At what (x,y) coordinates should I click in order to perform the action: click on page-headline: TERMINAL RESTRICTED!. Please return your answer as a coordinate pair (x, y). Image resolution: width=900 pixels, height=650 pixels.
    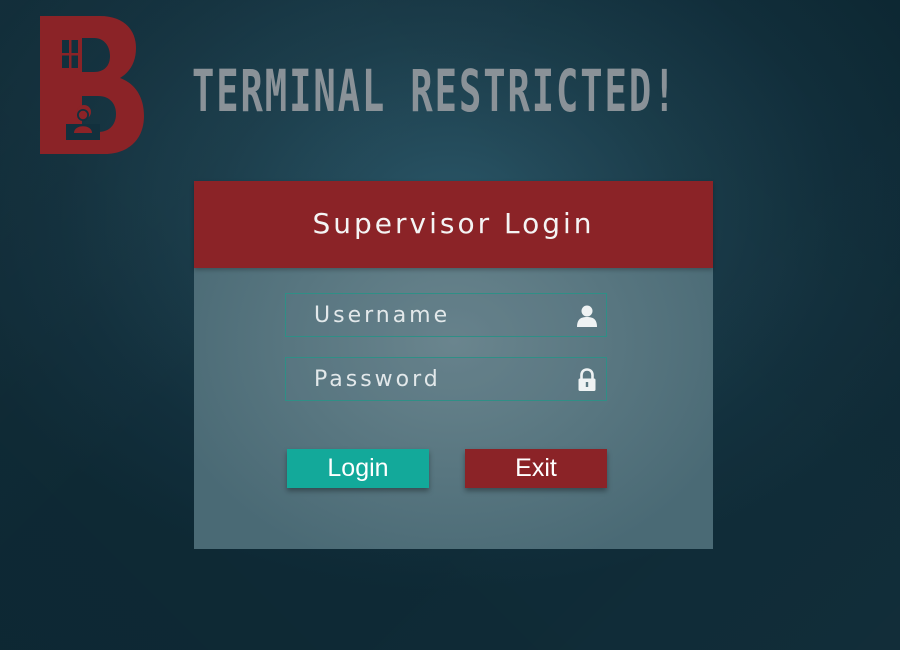
    Looking at the image, I should click on (435, 91).